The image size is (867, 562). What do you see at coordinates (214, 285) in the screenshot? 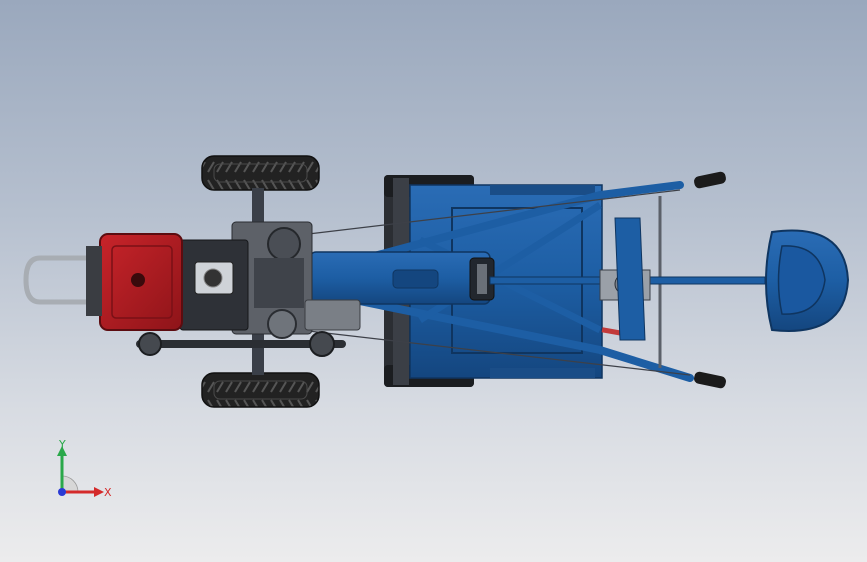
I see `radiator` at bounding box center [214, 285].